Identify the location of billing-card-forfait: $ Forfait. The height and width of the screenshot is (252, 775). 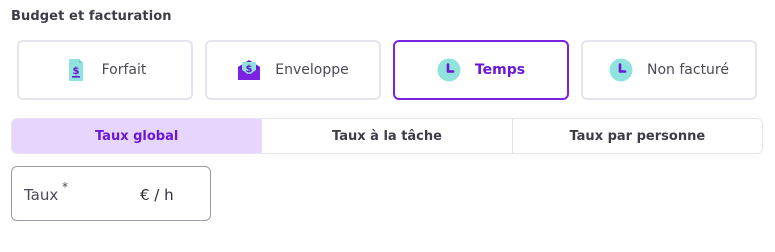
(105, 70).